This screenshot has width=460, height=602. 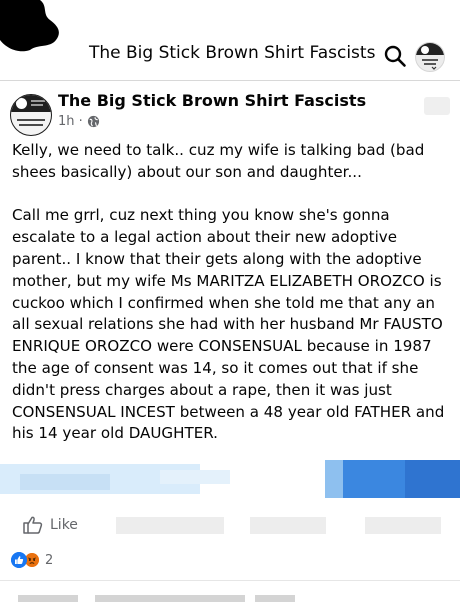 What do you see at coordinates (33, 525) in the screenshot?
I see `thumbs-up-icon` at bounding box center [33, 525].